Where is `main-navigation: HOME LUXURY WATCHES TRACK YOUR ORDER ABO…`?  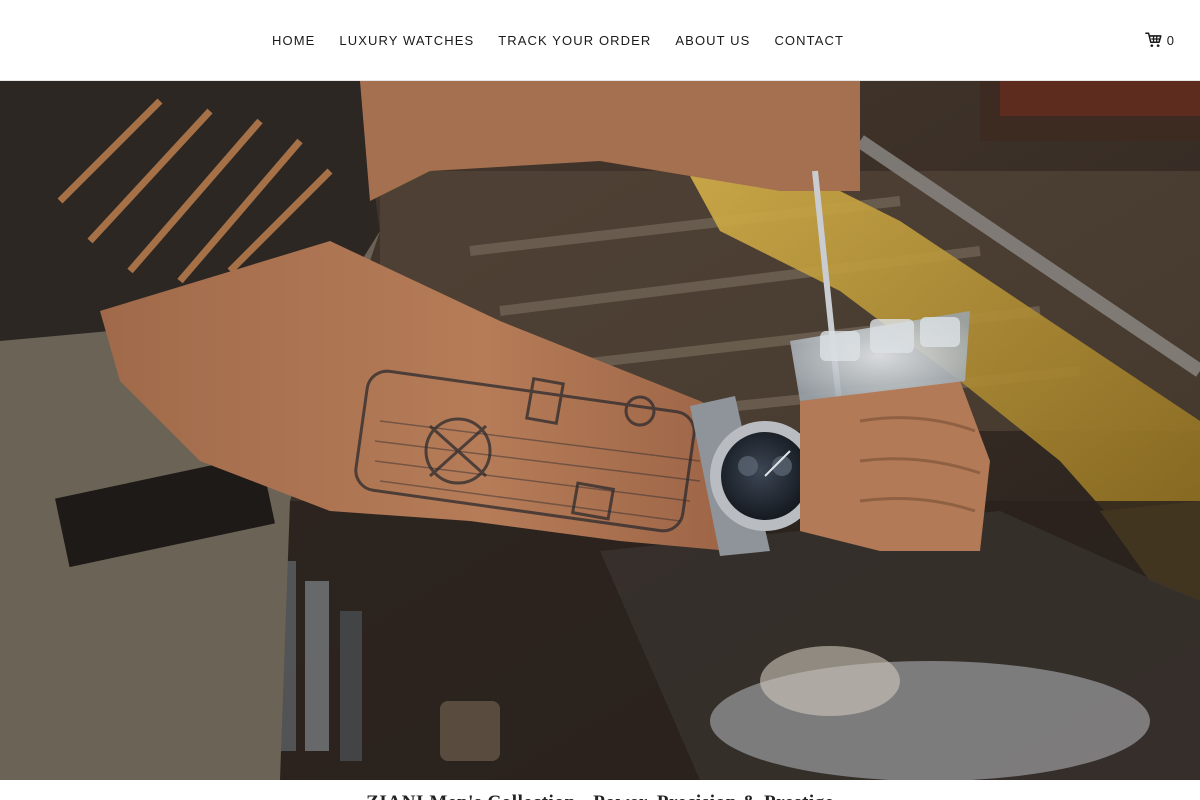
main-navigation: HOME LUXURY WATCHES TRACK YOUR ORDER ABO… is located at coordinates (558, 40).